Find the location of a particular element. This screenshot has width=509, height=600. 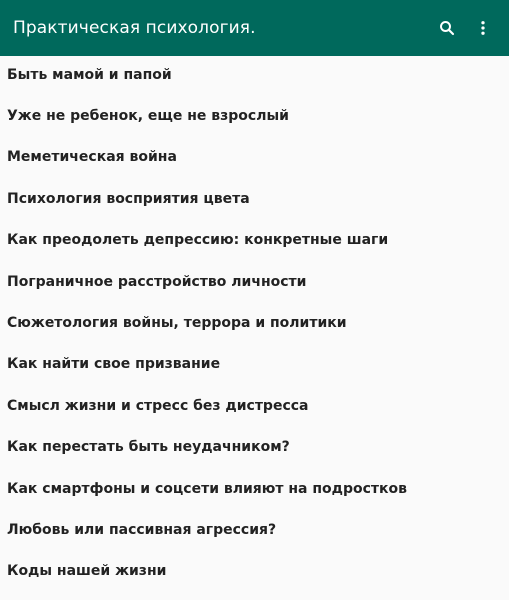

list-item: Пограничное расстройство личности is located at coordinates (254, 281).